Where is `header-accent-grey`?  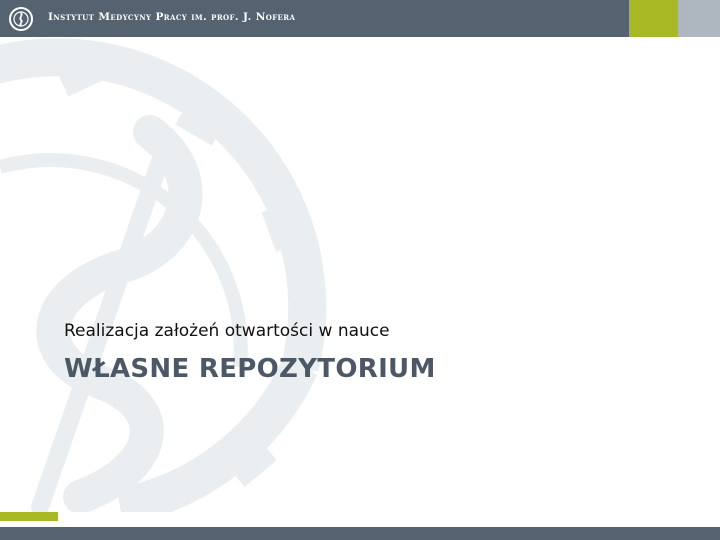 header-accent-grey is located at coordinates (699, 18).